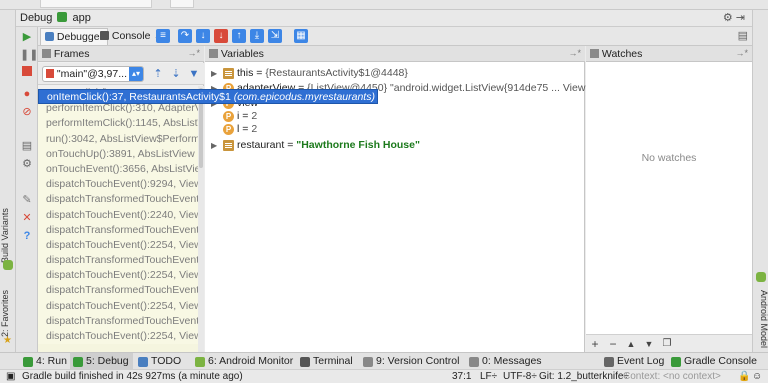 The height and width of the screenshot is (383, 768). Describe the element at coordinates (336, 73) in the screenshot. I see `variable-value: {RestaurantsActivity$1@4448}` at that location.